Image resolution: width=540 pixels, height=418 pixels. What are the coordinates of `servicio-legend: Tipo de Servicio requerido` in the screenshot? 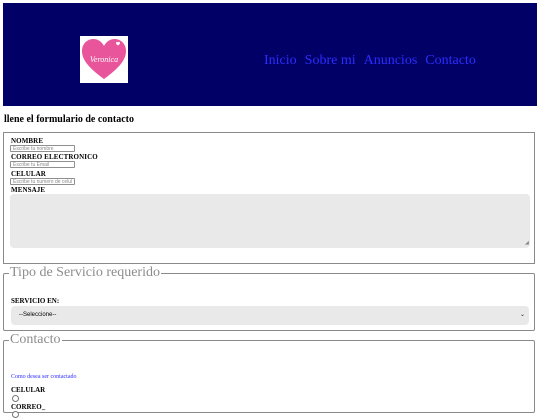 It's located at (85, 272).